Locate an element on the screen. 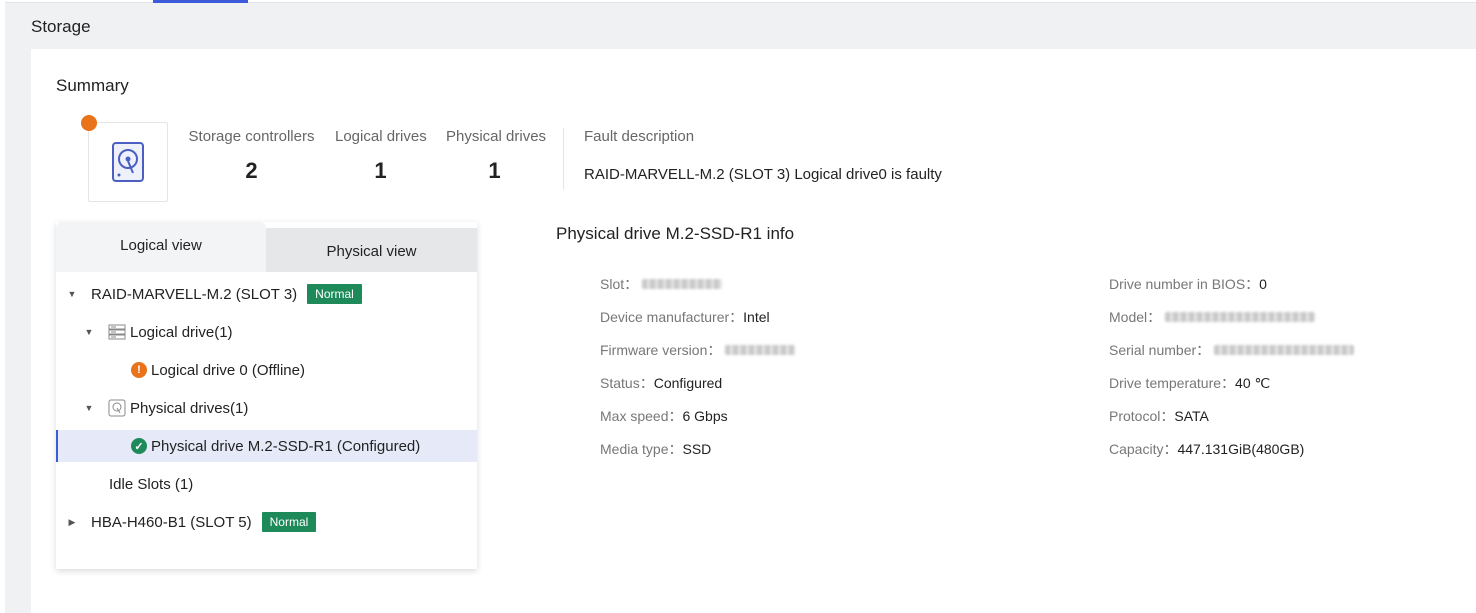 Image resolution: width=1476 pixels, height=613 pixels. info-value: 6 Gbps is located at coordinates (705, 416).